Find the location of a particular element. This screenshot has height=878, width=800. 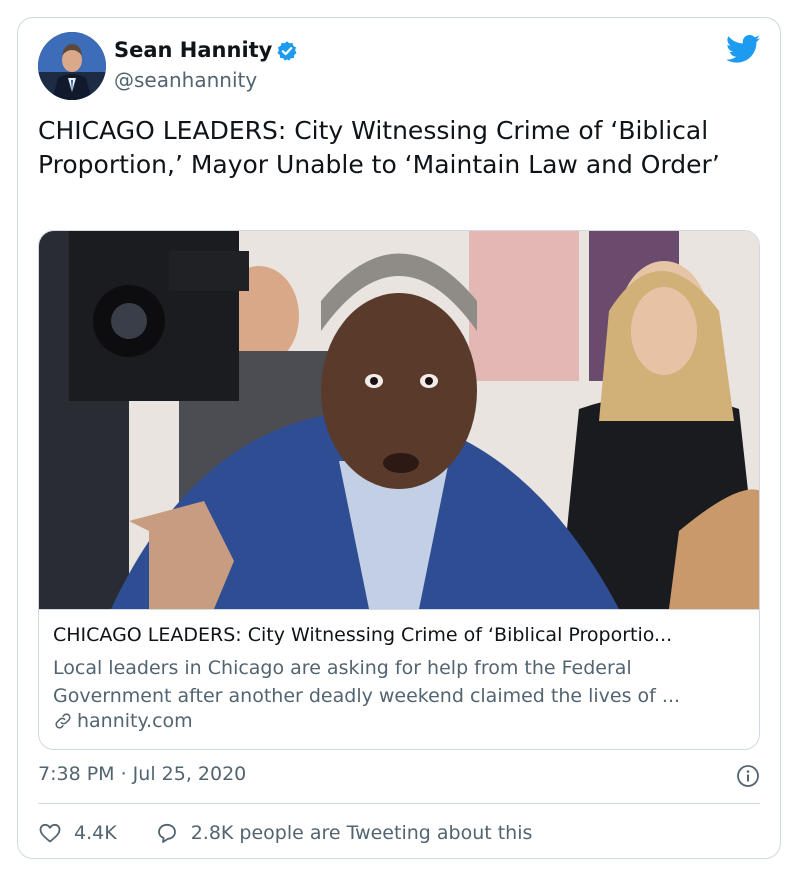

reply-action: 2.8K people are Tweeting about this is located at coordinates (344, 833).